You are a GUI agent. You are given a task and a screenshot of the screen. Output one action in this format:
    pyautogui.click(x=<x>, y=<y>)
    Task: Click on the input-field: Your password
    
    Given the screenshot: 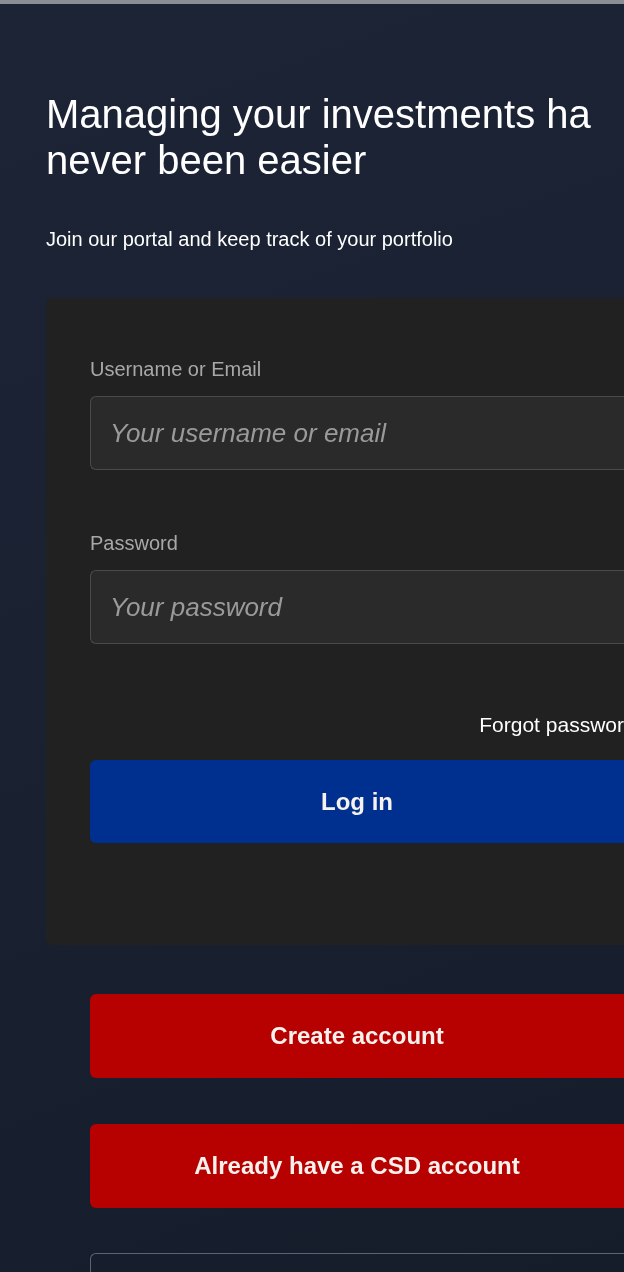 What is the action you would take?
    pyautogui.click(x=357, y=607)
    